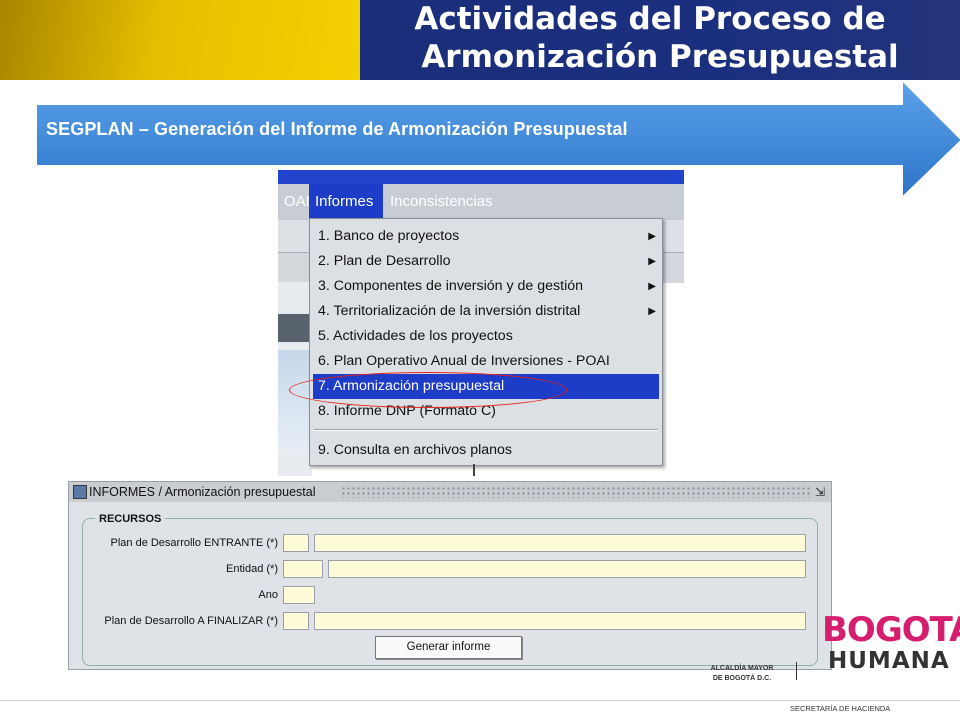 The image size is (960, 720). I want to click on maximize-icon: ⇲, so click(820, 492).